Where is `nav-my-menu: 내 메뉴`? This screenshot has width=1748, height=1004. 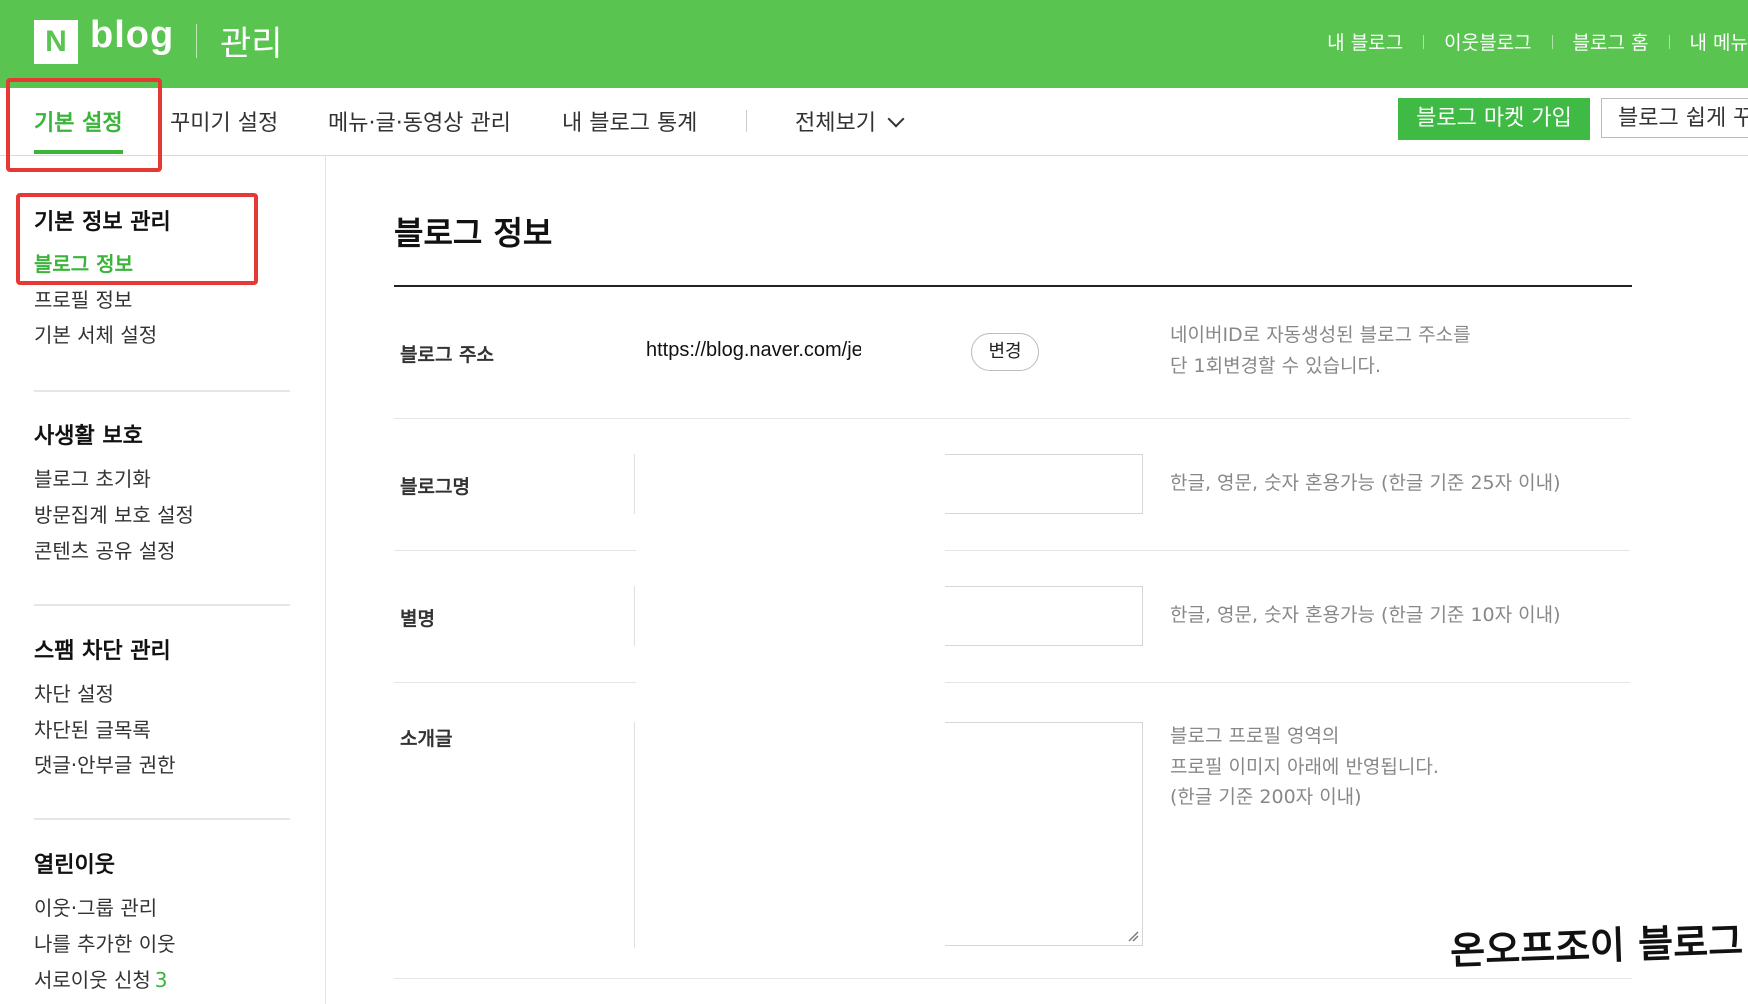 nav-my-menu: 내 메뉴 is located at coordinates (1719, 41).